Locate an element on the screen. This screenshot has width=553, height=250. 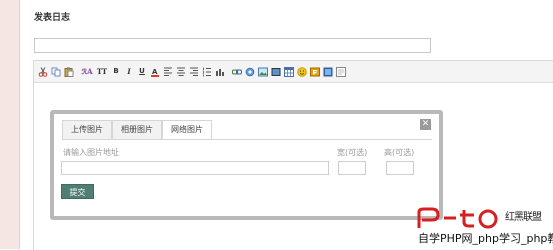
media-icon is located at coordinates (276, 72).